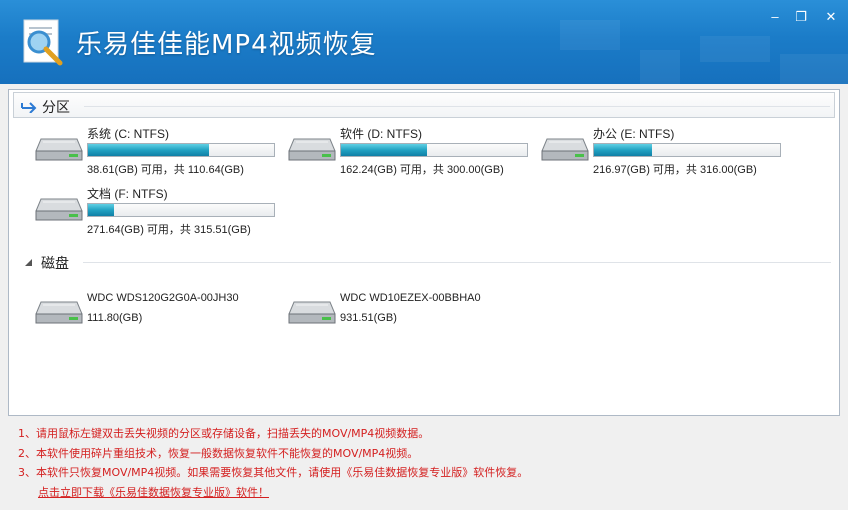 Image resolution: width=848 pixels, height=510 pixels. I want to click on close-button: ✕, so click(831, 17).